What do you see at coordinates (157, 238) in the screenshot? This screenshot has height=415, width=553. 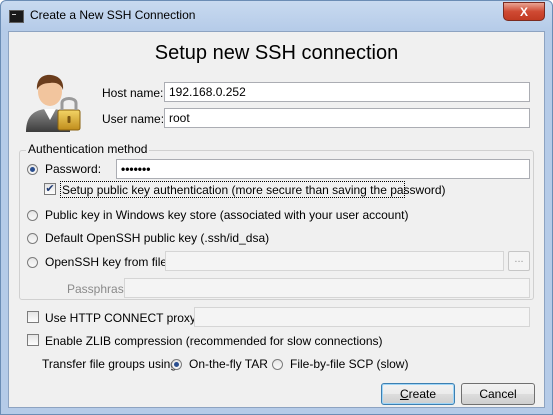 I see `default-openssh-label: Default OpenSSH public key (.ssh/id_dsa)` at bounding box center [157, 238].